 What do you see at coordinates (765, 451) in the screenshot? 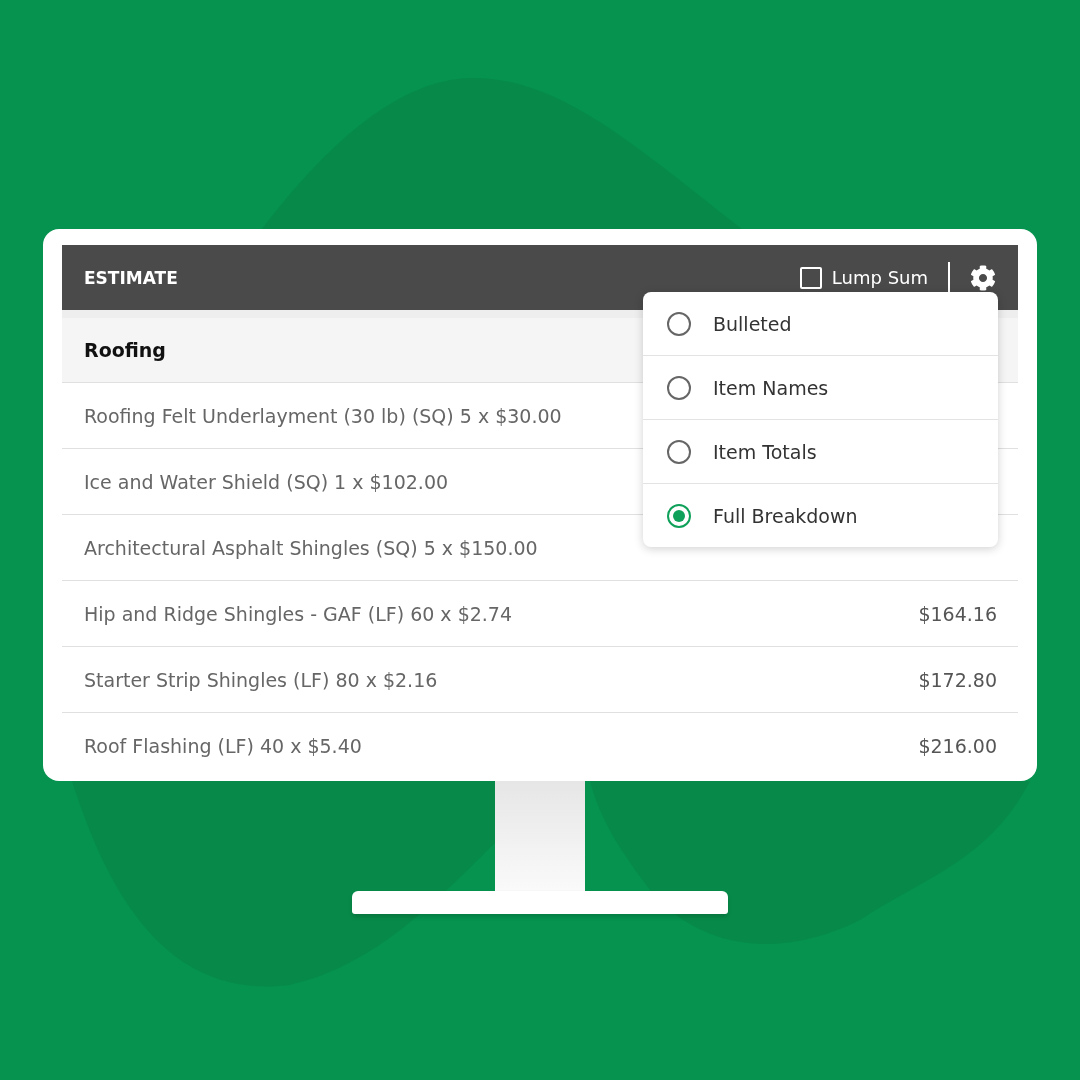
I see `option-label: Item Totals` at bounding box center [765, 451].